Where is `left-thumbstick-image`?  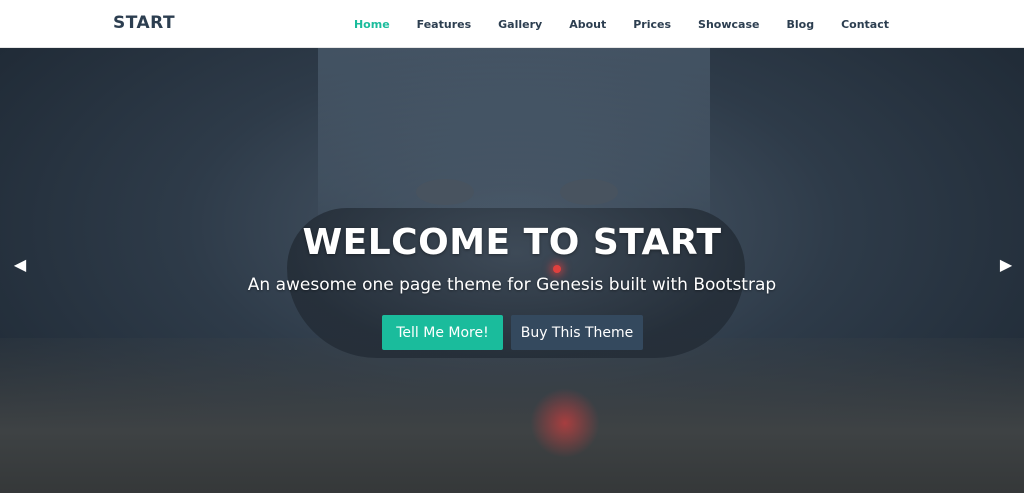 left-thumbstick-image is located at coordinates (445, 192).